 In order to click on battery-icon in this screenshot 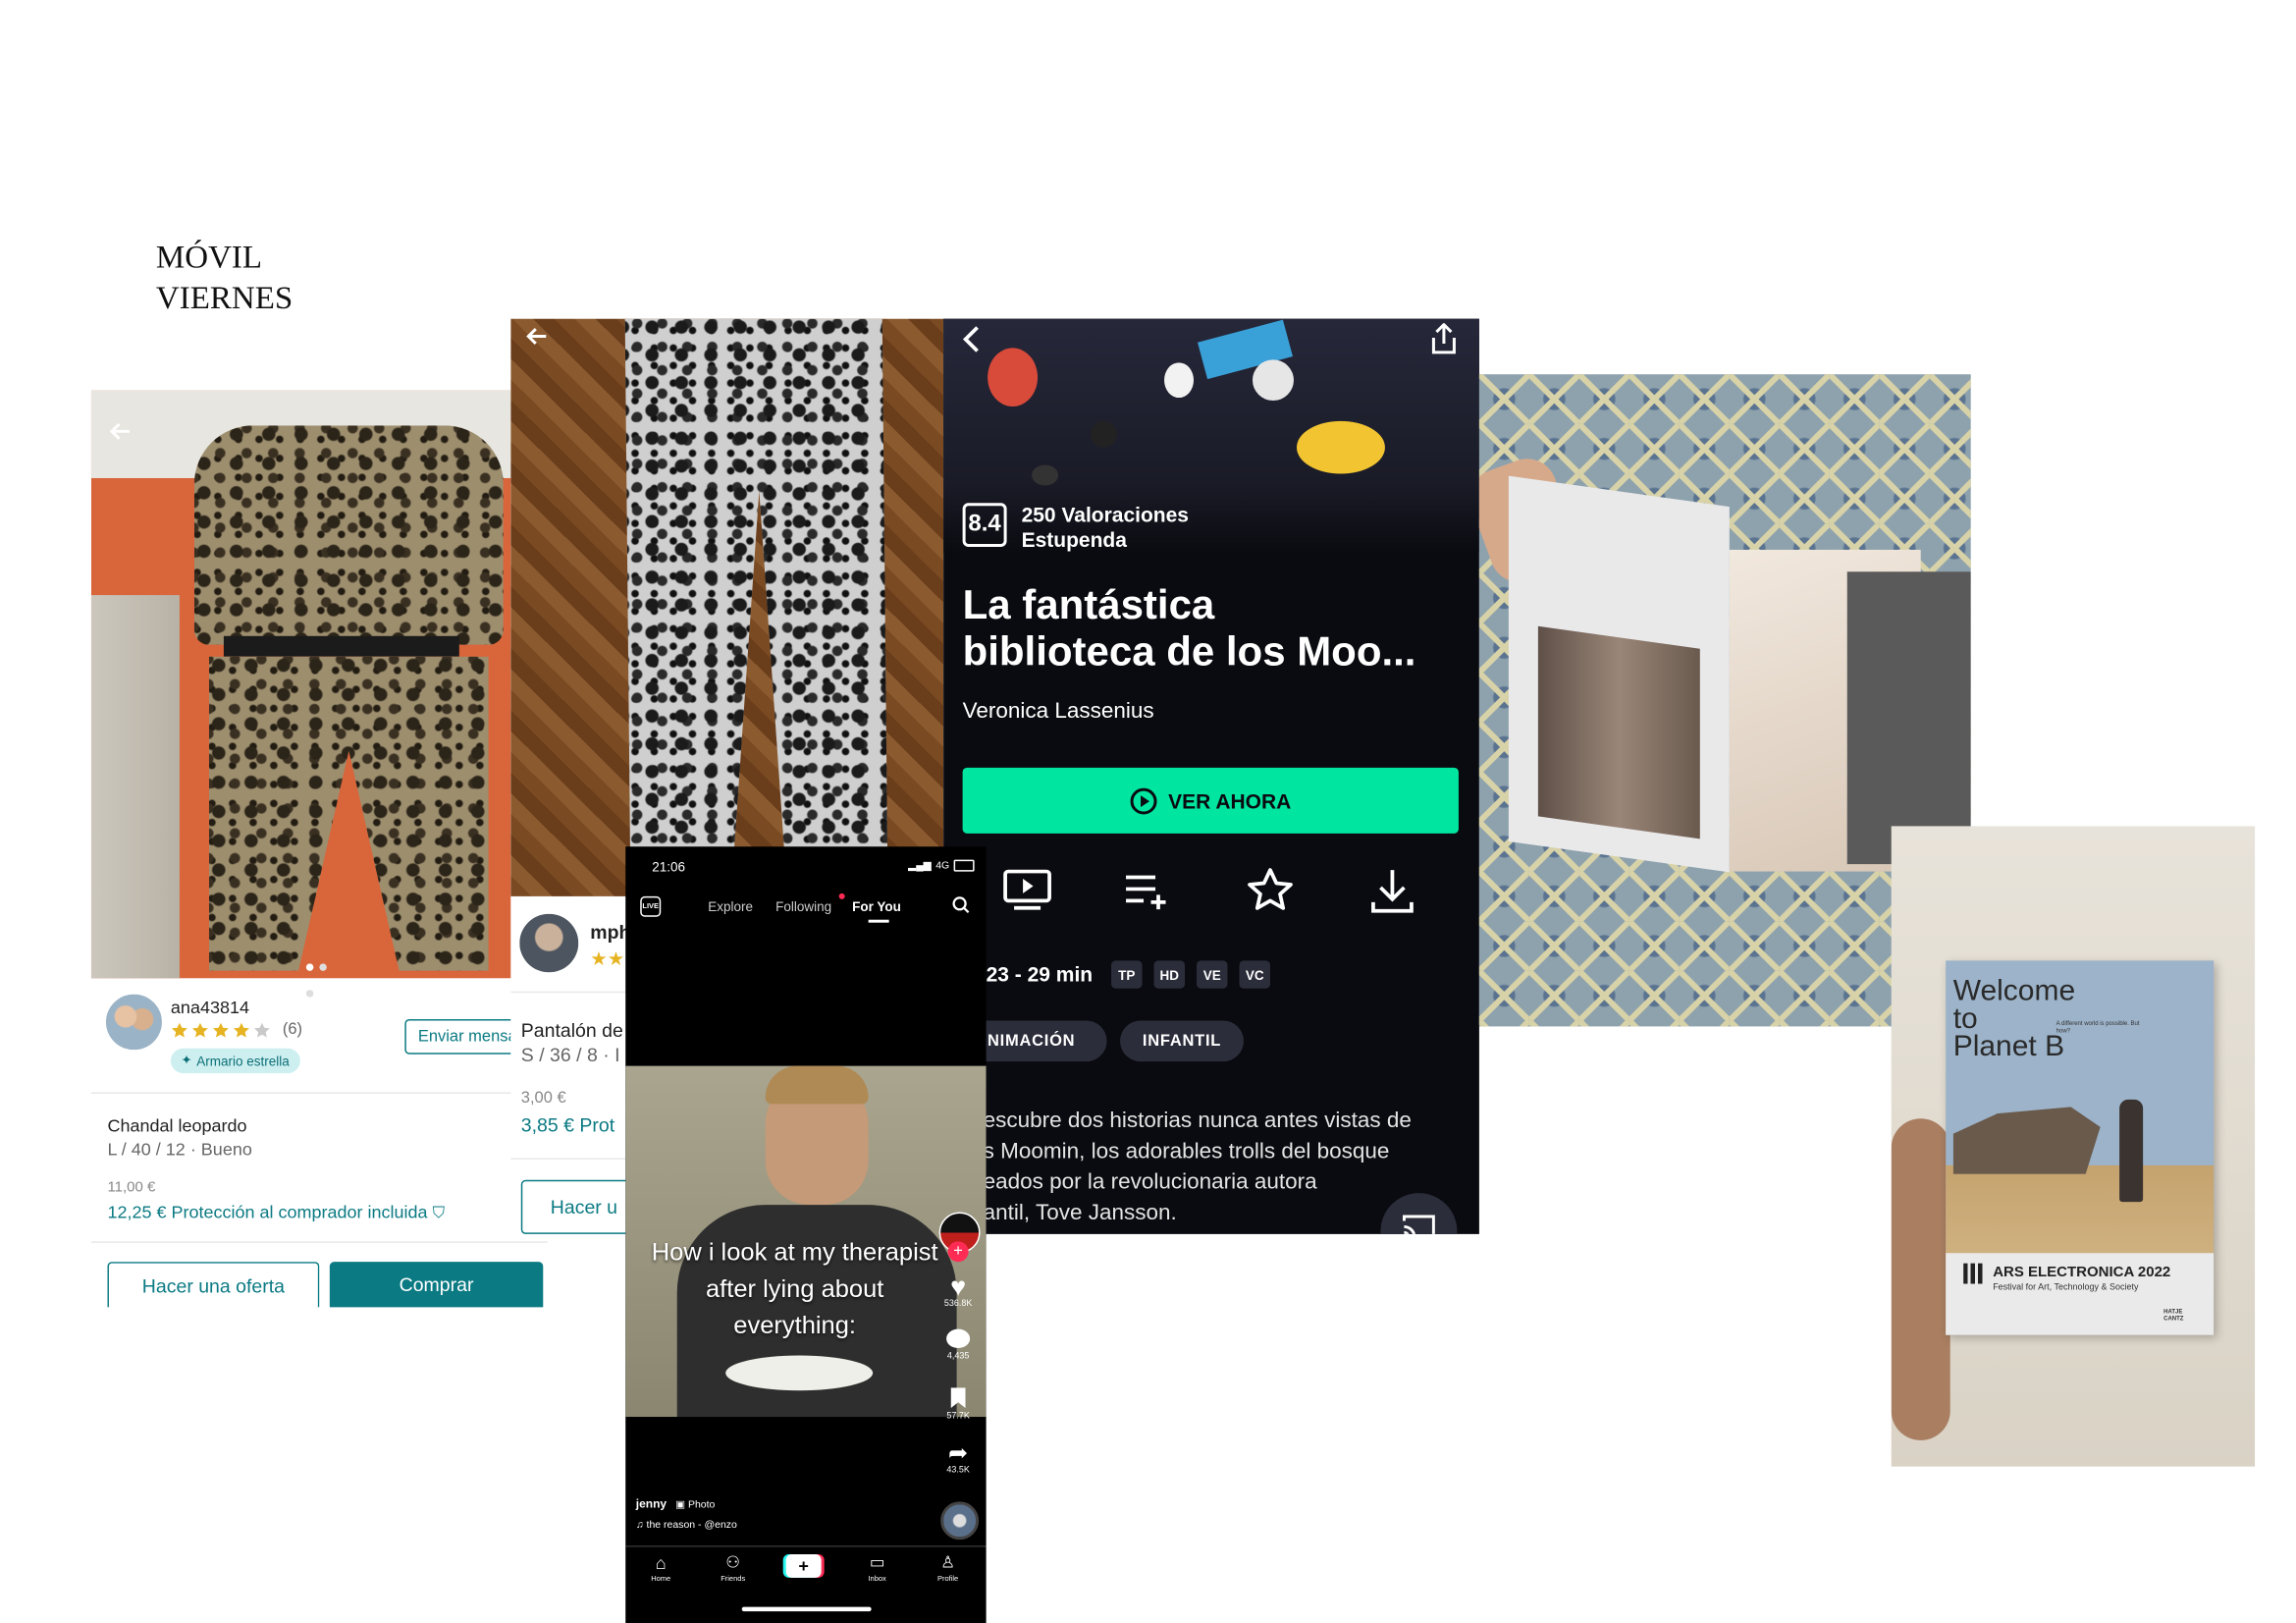, I will do `click(964, 865)`.